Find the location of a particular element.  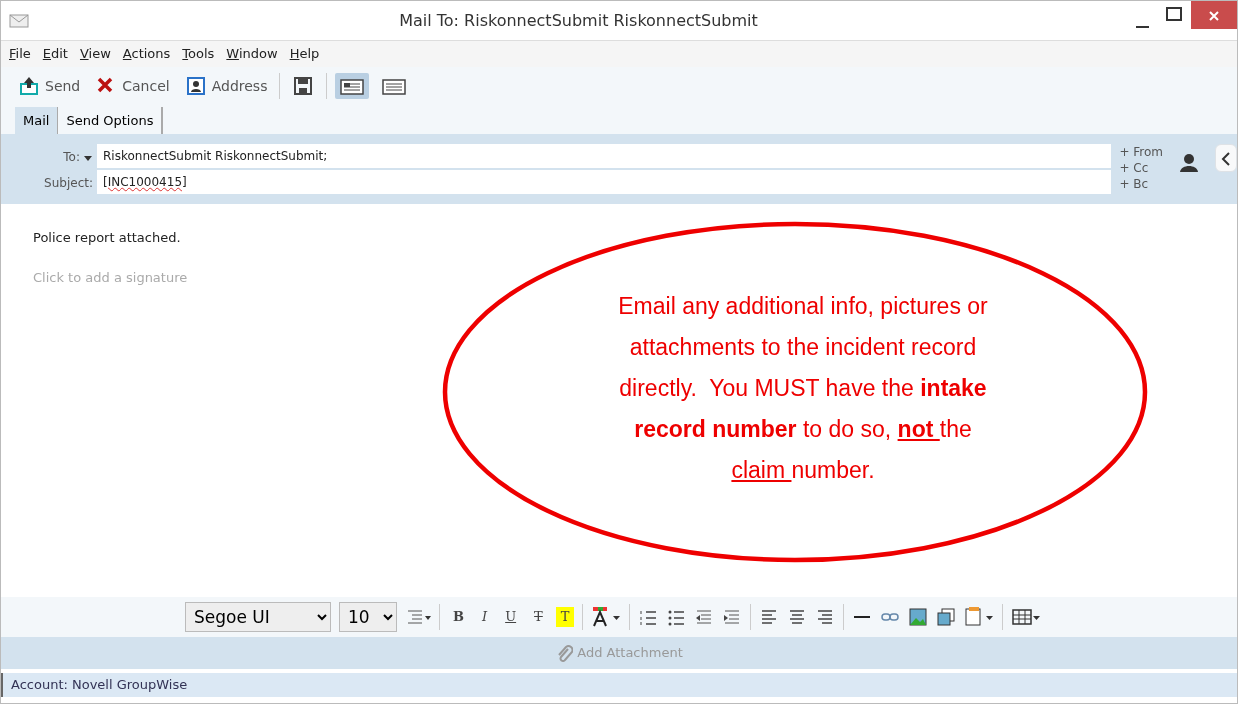

callout-text: Email any additional info, pictures or attachments to the incident record directly. You MUST have the intake record number to do so, not the claim number. is located at coordinates (803, 388).